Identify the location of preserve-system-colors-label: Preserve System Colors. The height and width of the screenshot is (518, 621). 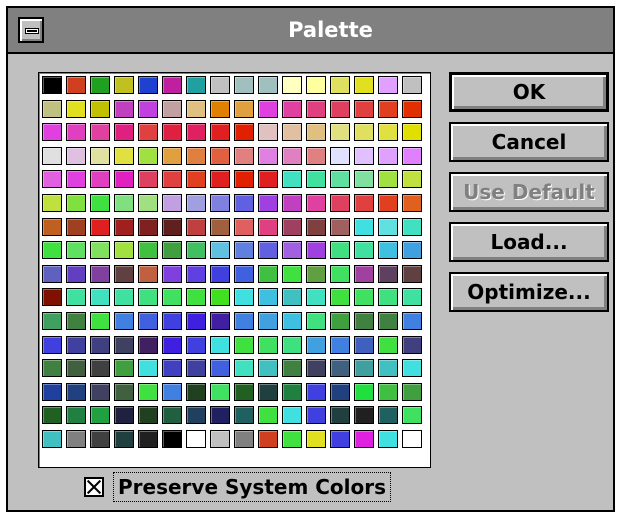
(252, 487).